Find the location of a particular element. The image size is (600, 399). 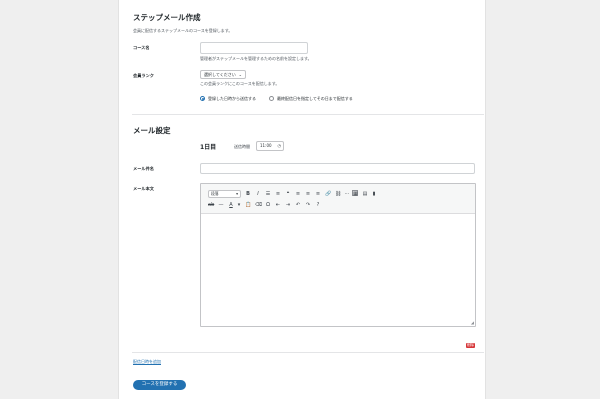

subject-label: メール件名 is located at coordinates (143, 168).